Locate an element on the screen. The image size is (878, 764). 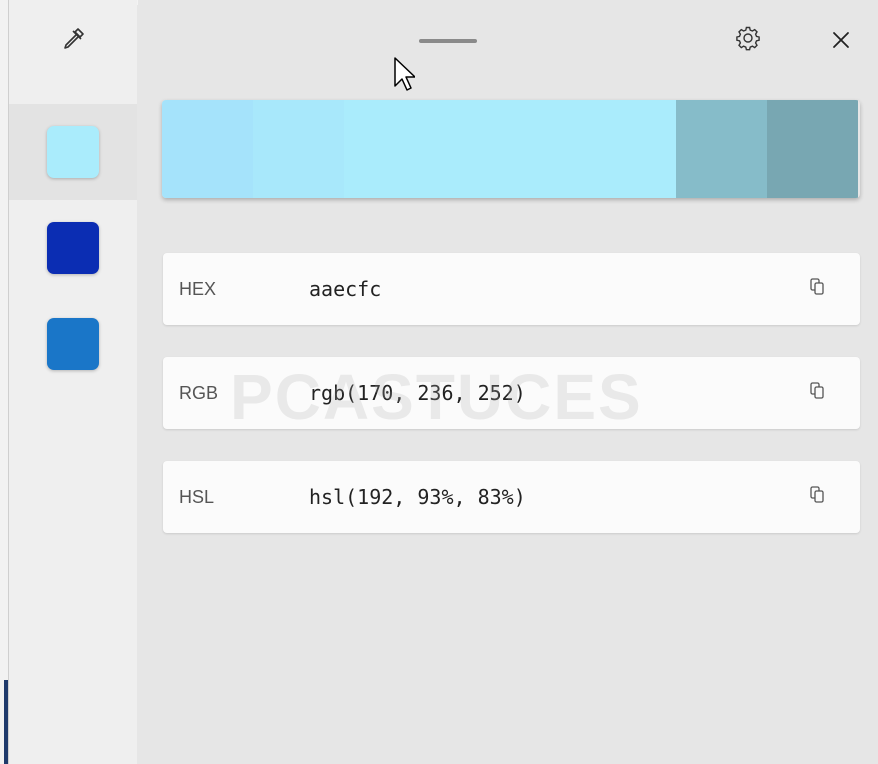
format-label: RGB is located at coordinates (199, 393).